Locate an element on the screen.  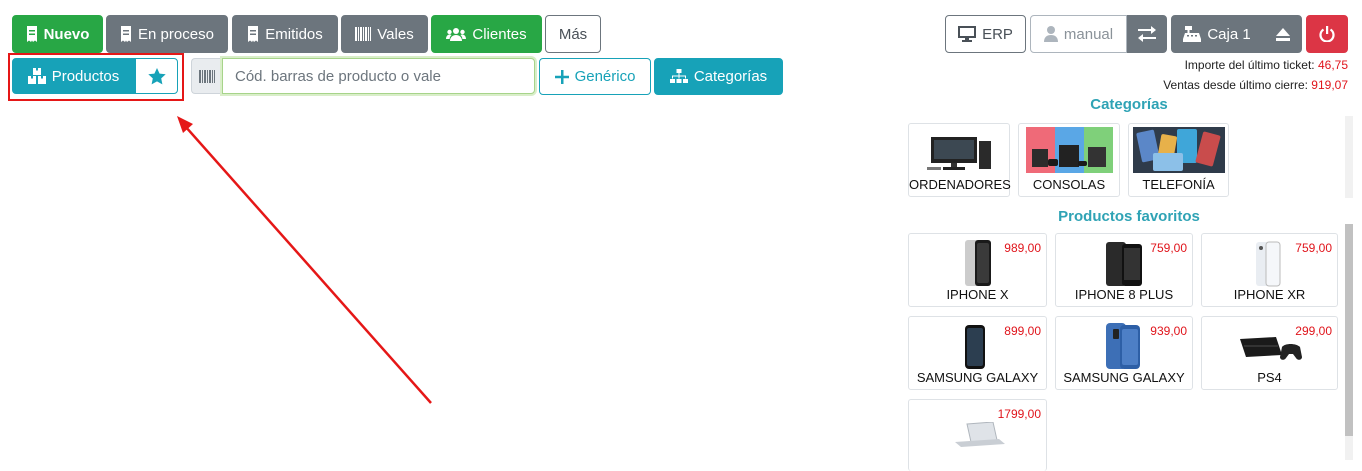
erp-button: ERP is located at coordinates (985, 34).